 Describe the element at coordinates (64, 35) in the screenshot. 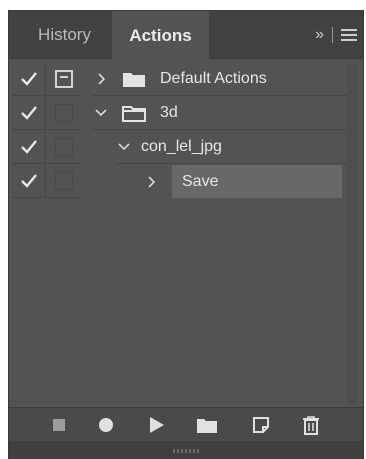

I see `tab-history: History` at that location.